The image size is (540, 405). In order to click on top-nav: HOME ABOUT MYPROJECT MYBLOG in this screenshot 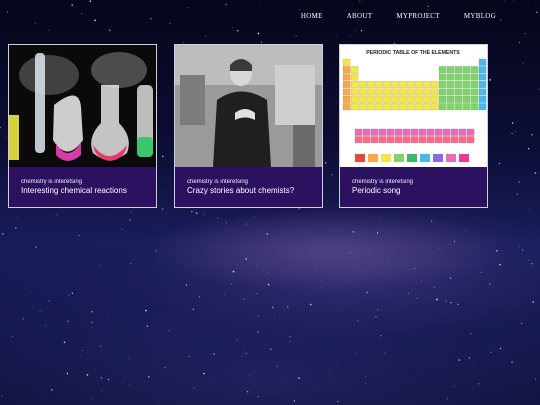, I will do `click(386, 16)`.